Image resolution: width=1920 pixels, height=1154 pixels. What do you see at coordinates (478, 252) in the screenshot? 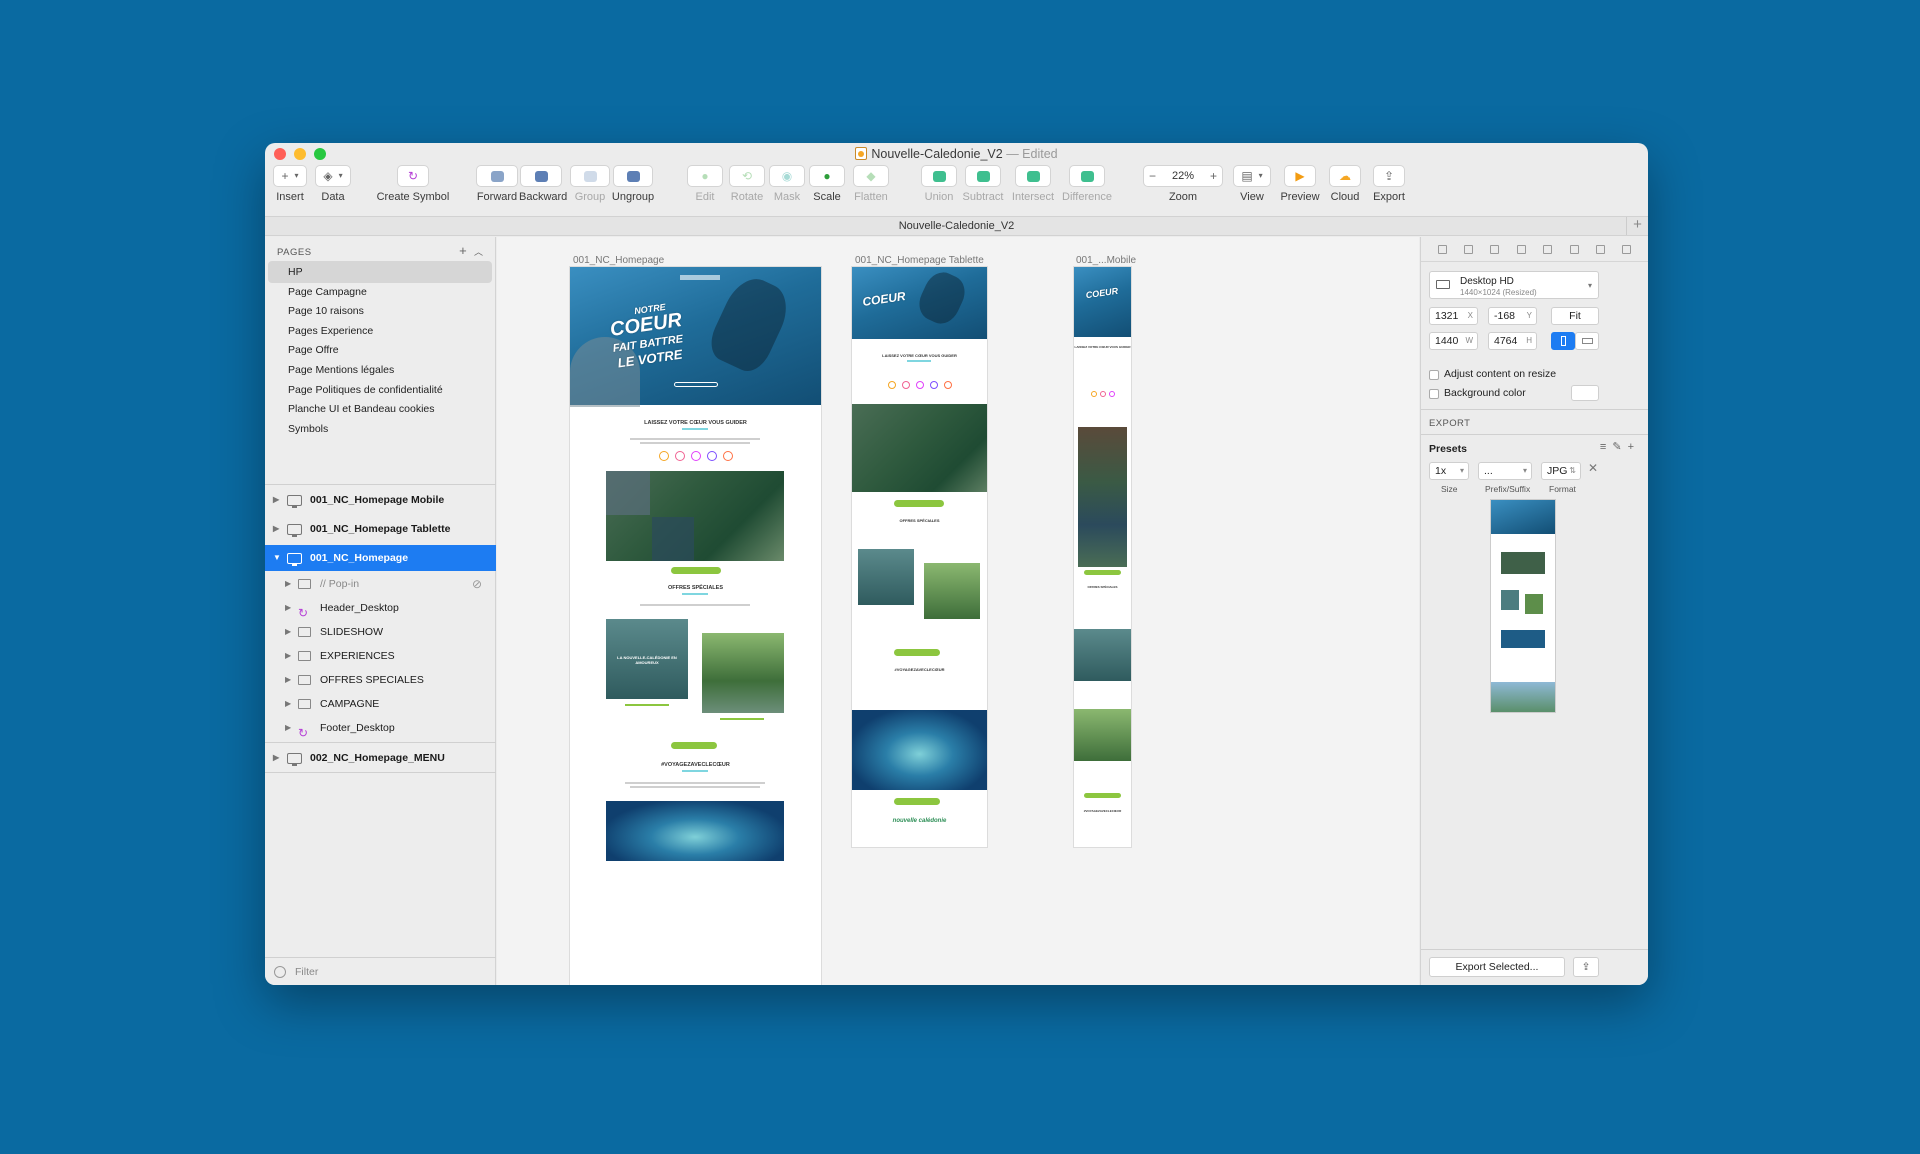
I see `collapse-pages-icon: ︿` at bounding box center [478, 252].